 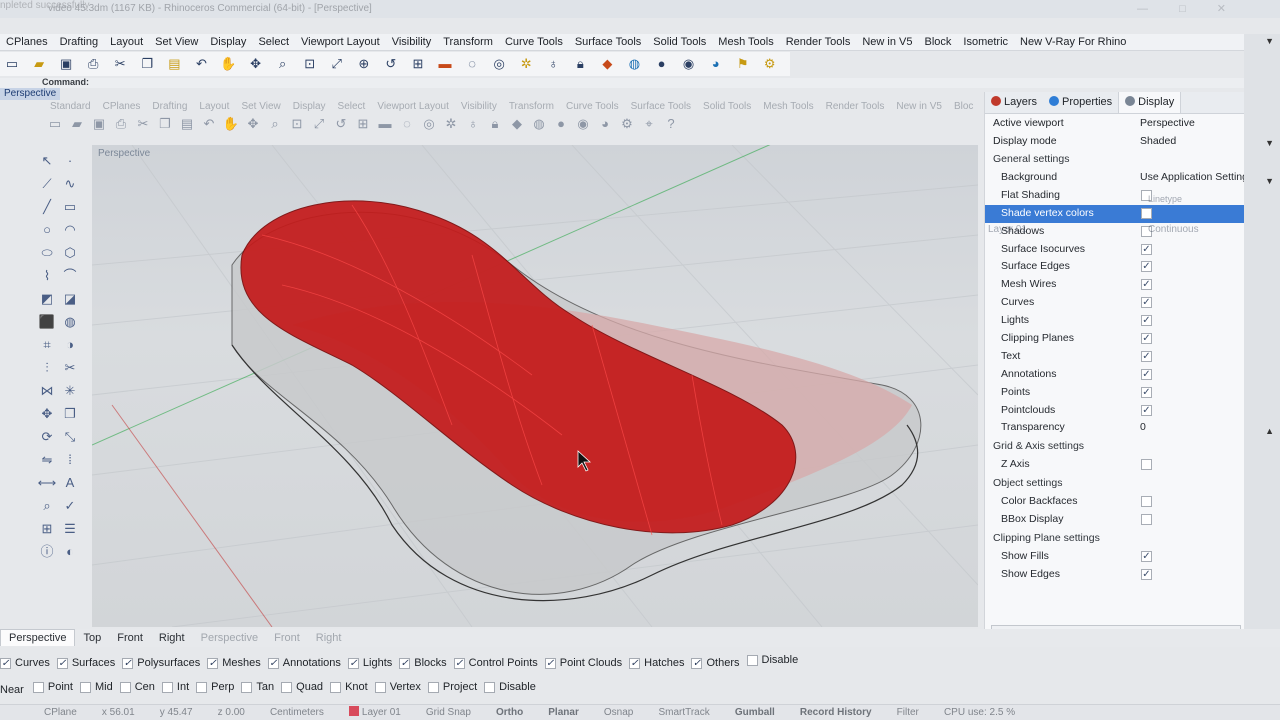 What do you see at coordinates (1114, 303) in the screenshot?
I see `setting-curves: Curves ✓` at bounding box center [1114, 303].